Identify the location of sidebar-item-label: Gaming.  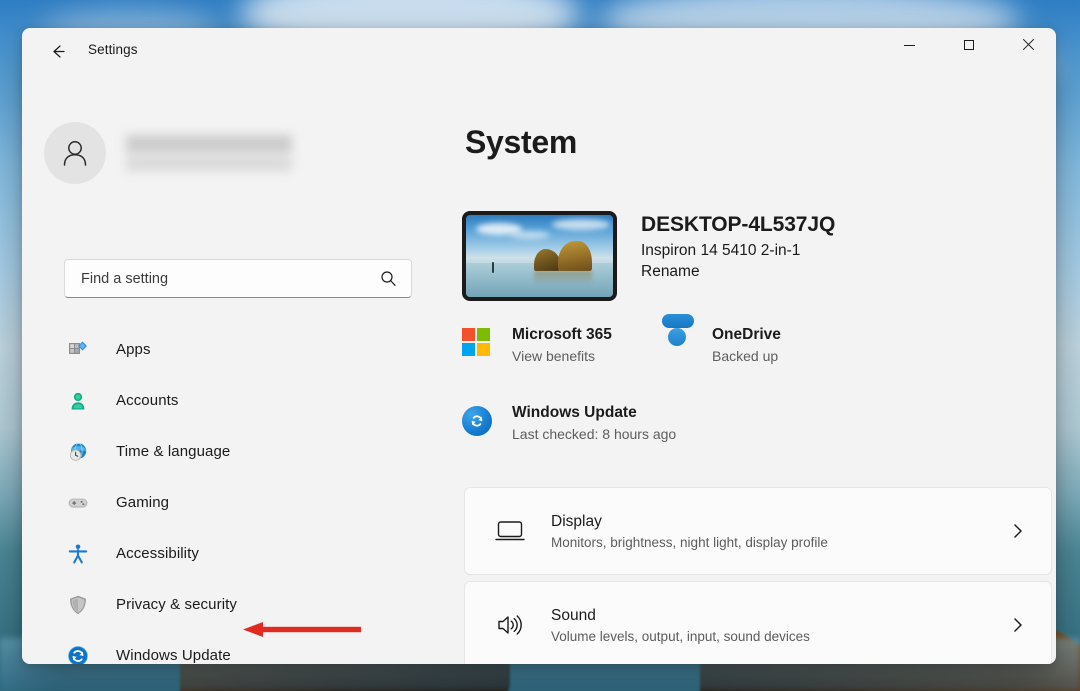
(143, 502).